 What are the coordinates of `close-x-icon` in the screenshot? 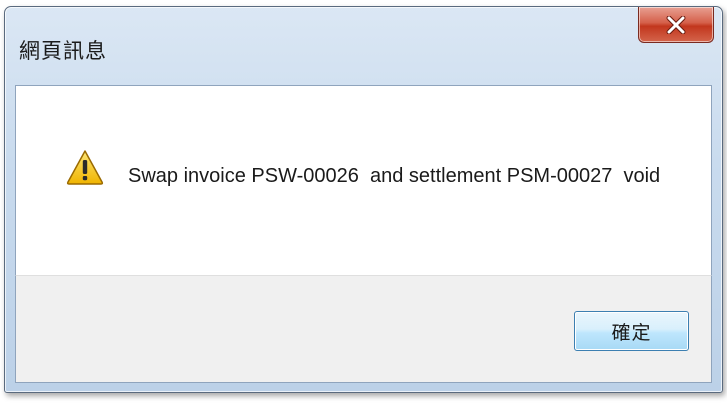 It's located at (676, 24).